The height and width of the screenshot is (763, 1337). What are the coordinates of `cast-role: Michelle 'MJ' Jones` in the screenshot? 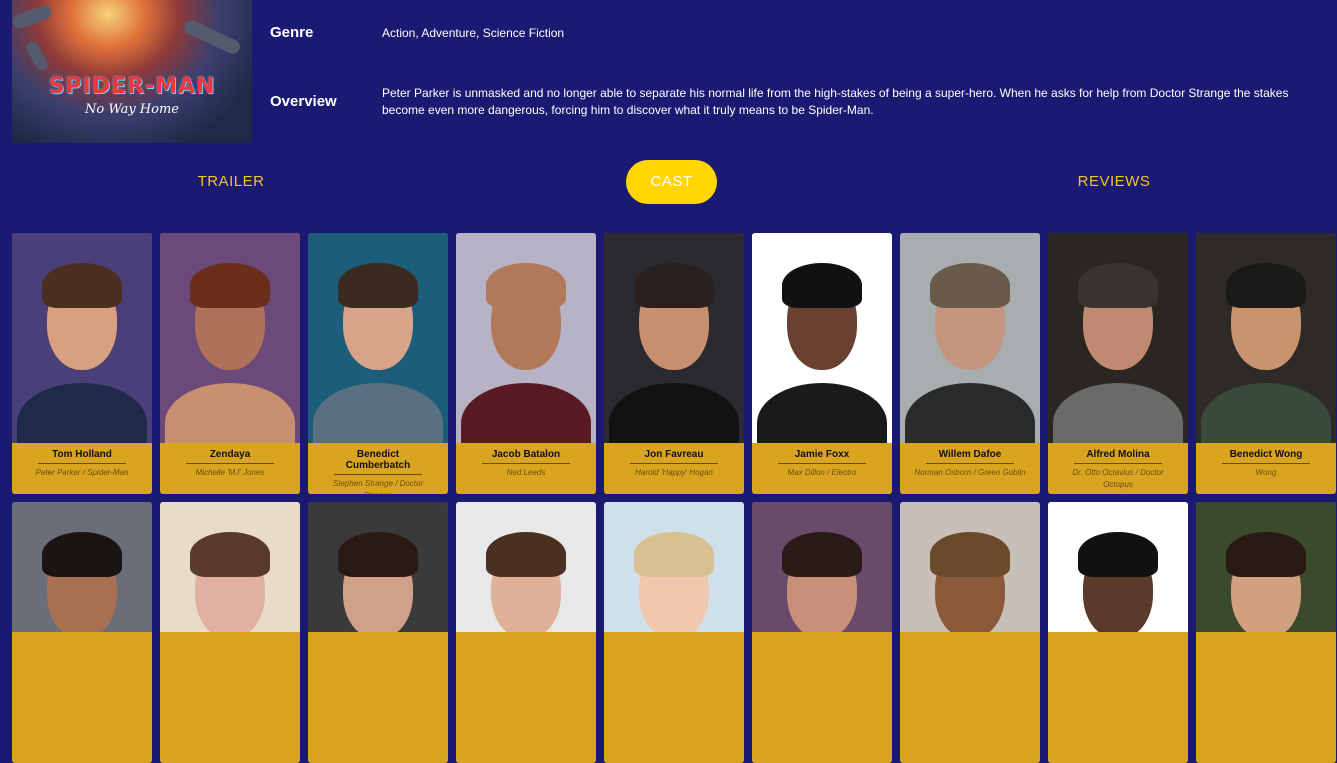 It's located at (230, 472).